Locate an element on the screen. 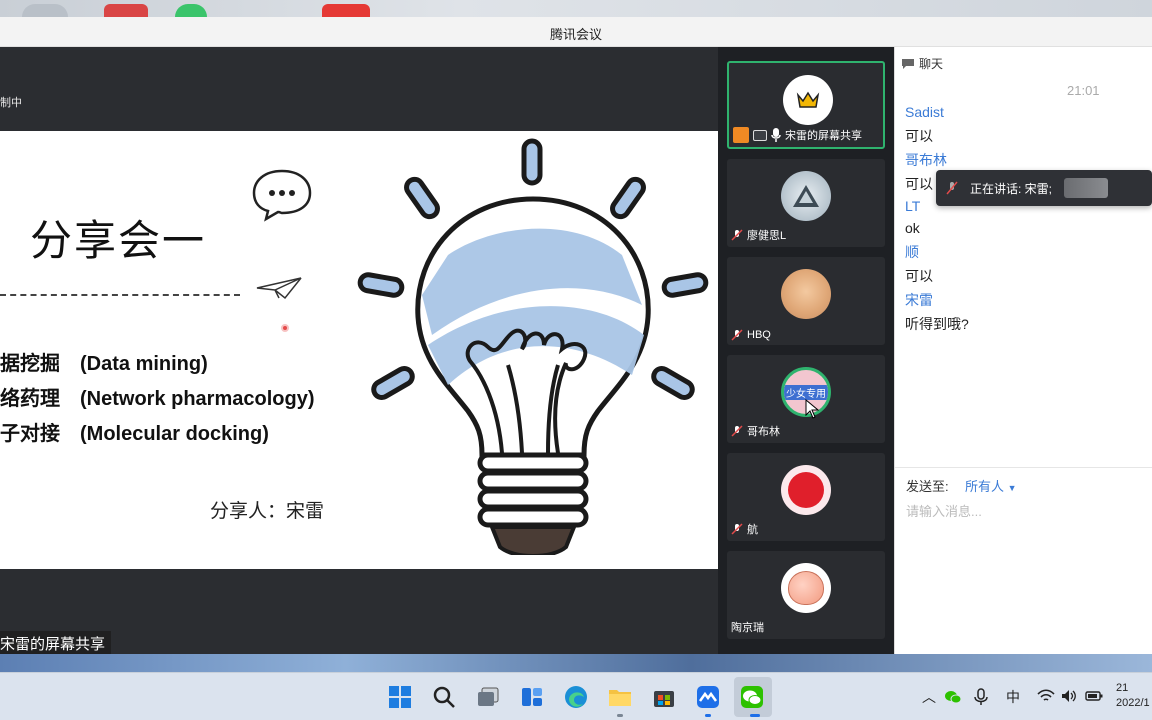 This screenshot has width=1152, height=720. windows-start-icon is located at coordinates (400, 697).